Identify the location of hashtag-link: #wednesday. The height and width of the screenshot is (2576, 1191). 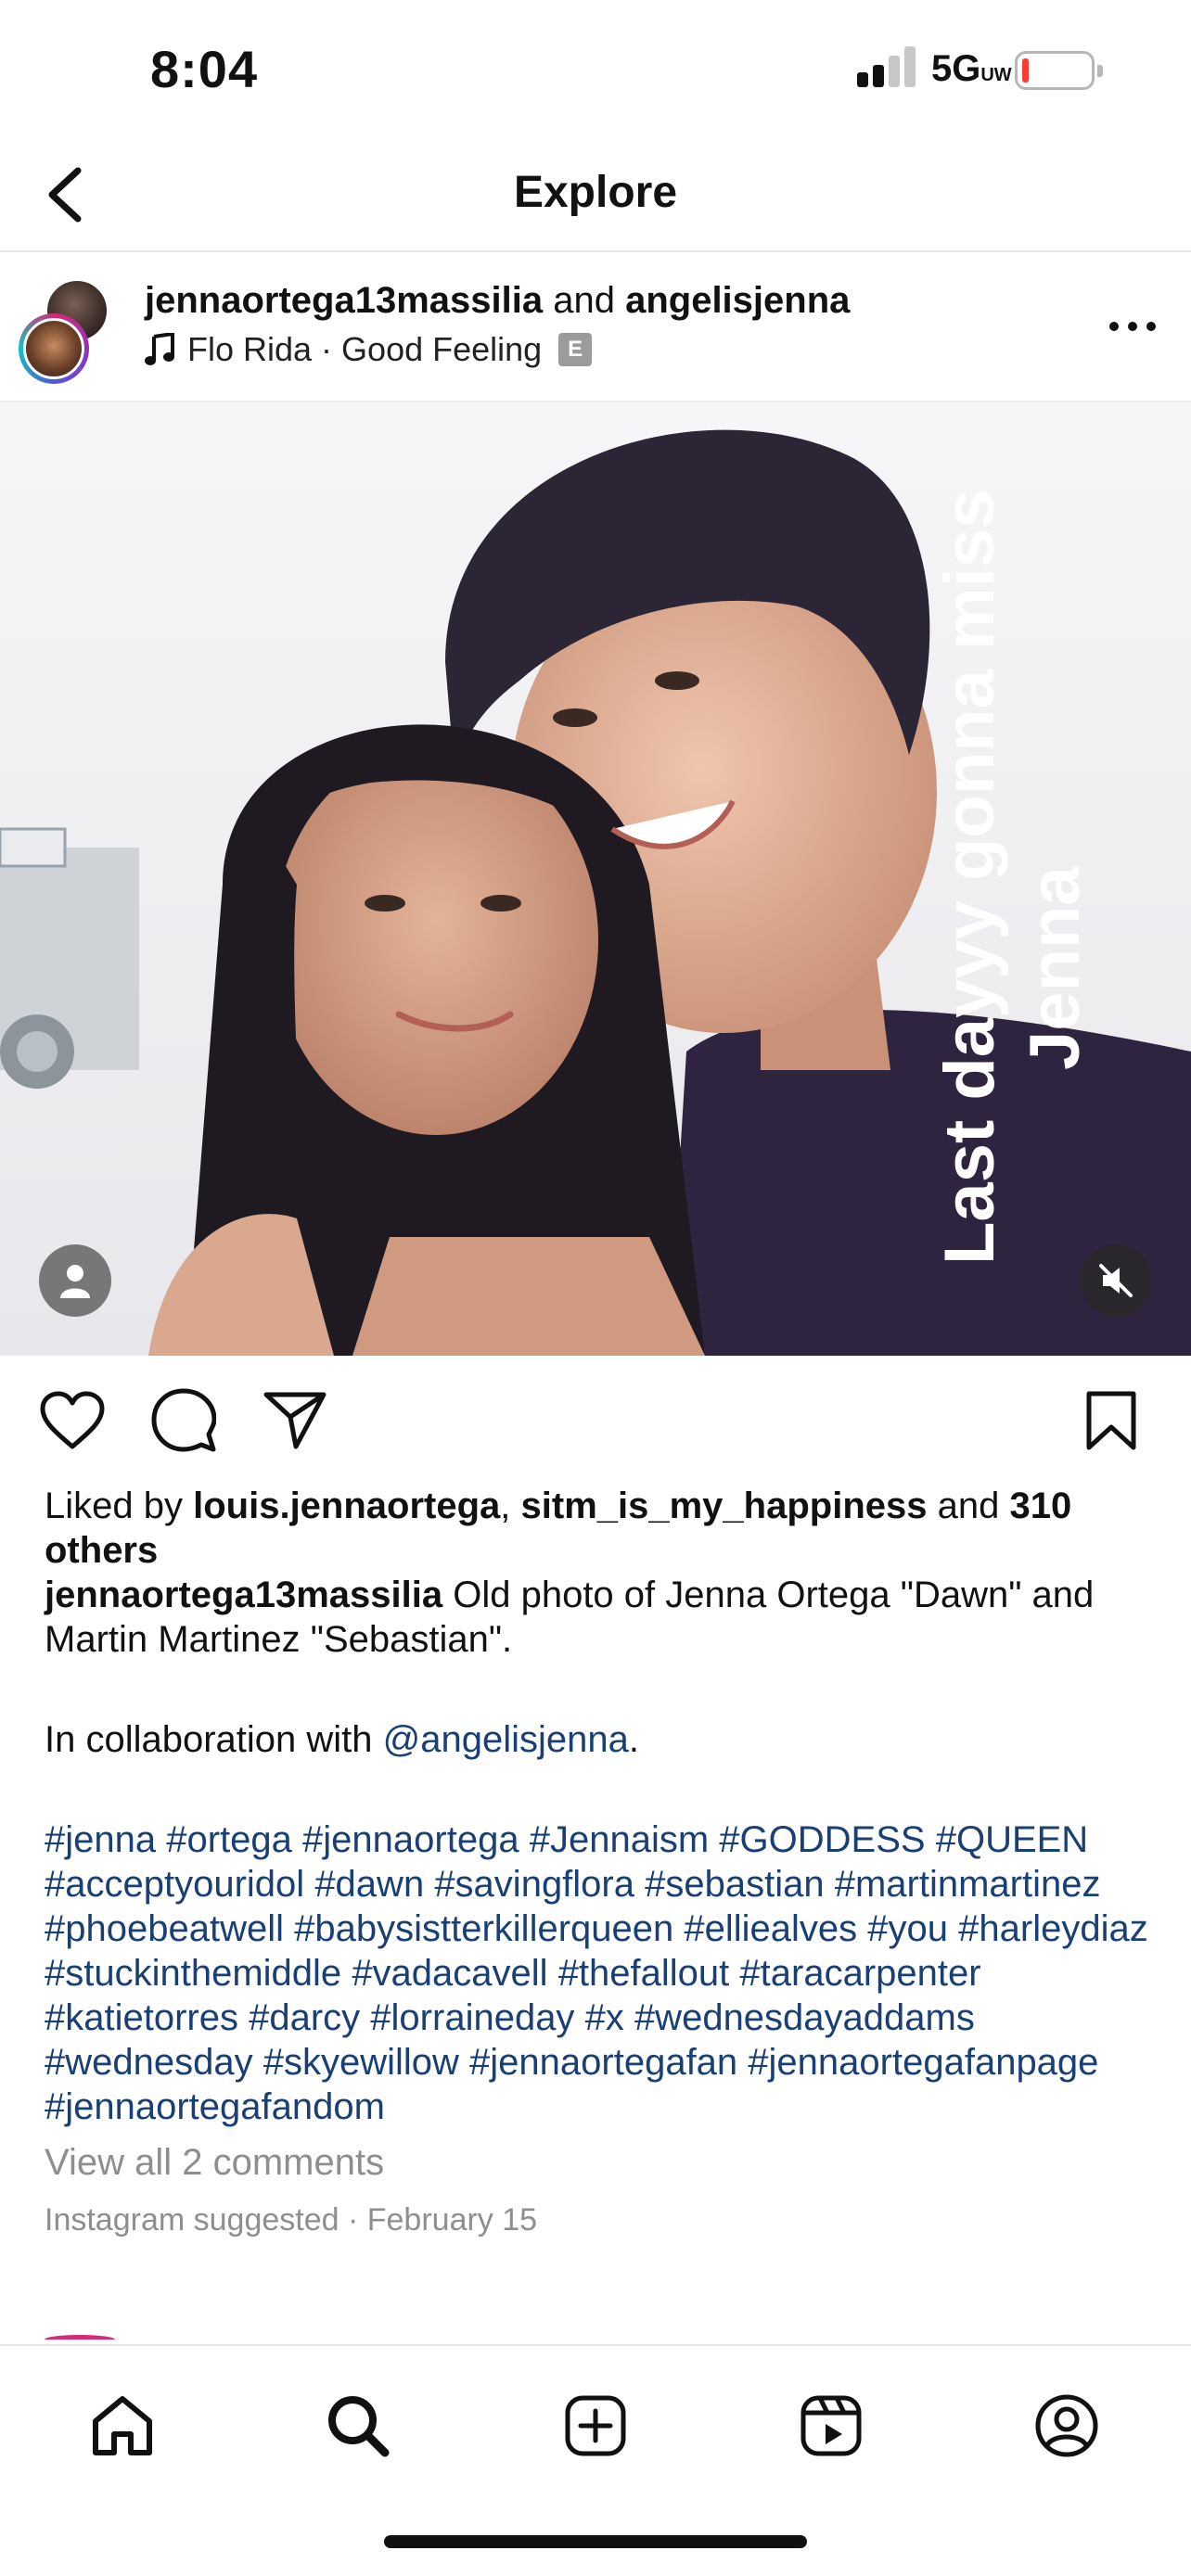
(149, 2062).